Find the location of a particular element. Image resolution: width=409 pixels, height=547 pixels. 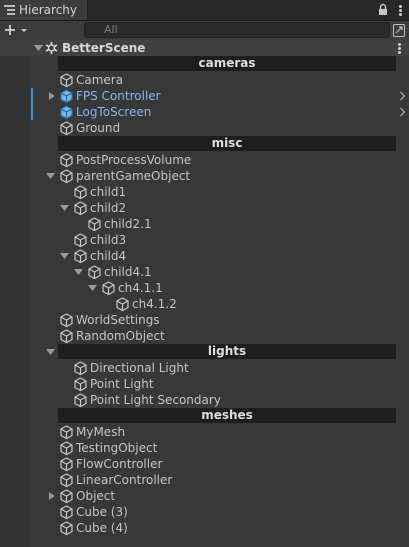

item-label: FlowController is located at coordinates (119, 464).